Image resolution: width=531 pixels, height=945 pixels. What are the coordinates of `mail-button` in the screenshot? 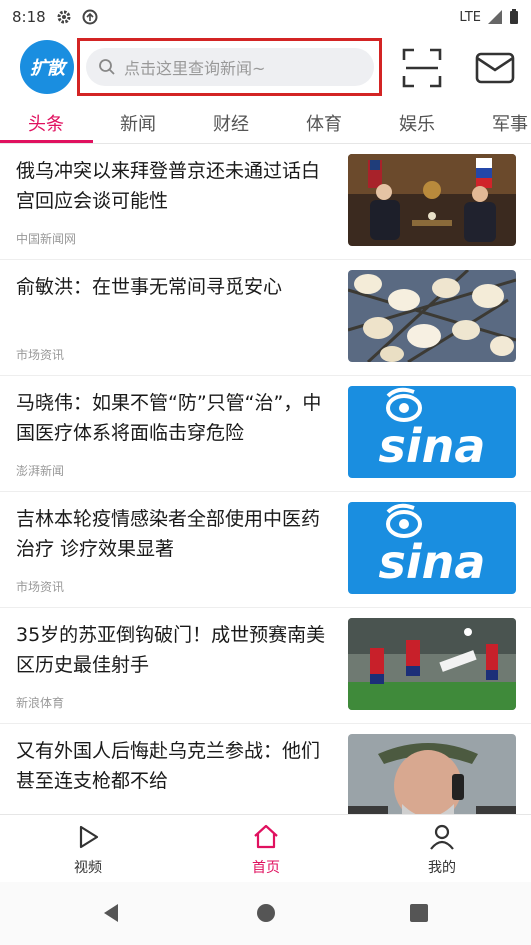 It's located at (495, 68).